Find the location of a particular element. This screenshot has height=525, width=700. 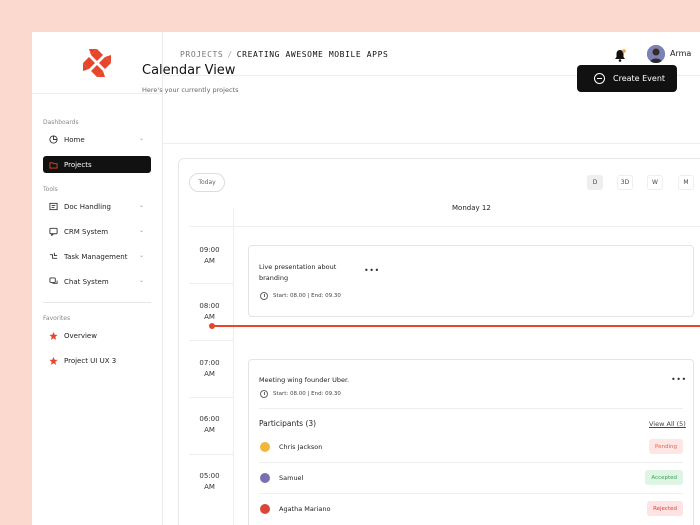

section-label-tools: Tools is located at coordinates (50, 189).